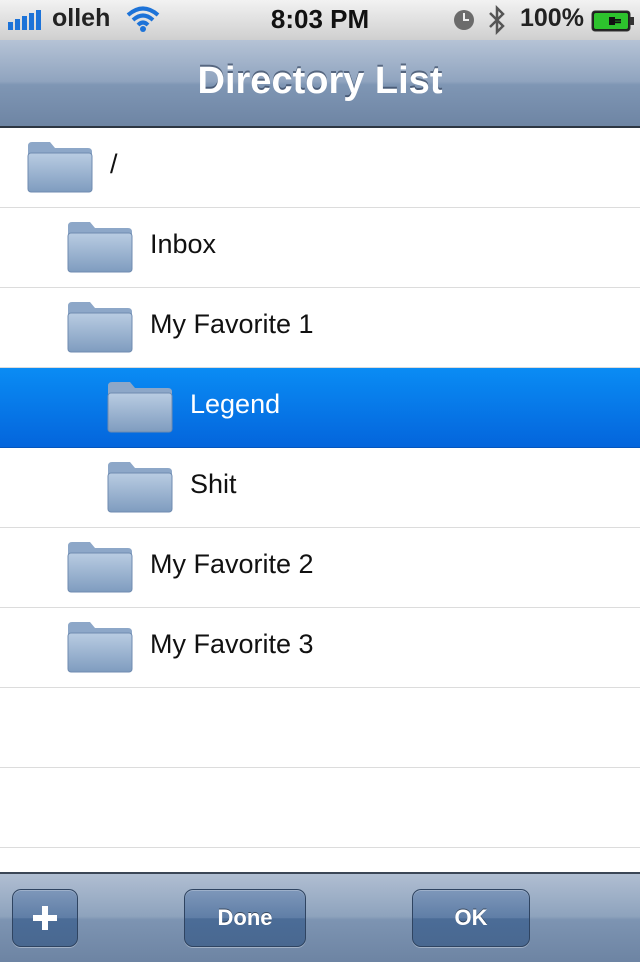 The width and height of the screenshot is (640, 962). I want to click on list-item-label: Shit, so click(213, 484).